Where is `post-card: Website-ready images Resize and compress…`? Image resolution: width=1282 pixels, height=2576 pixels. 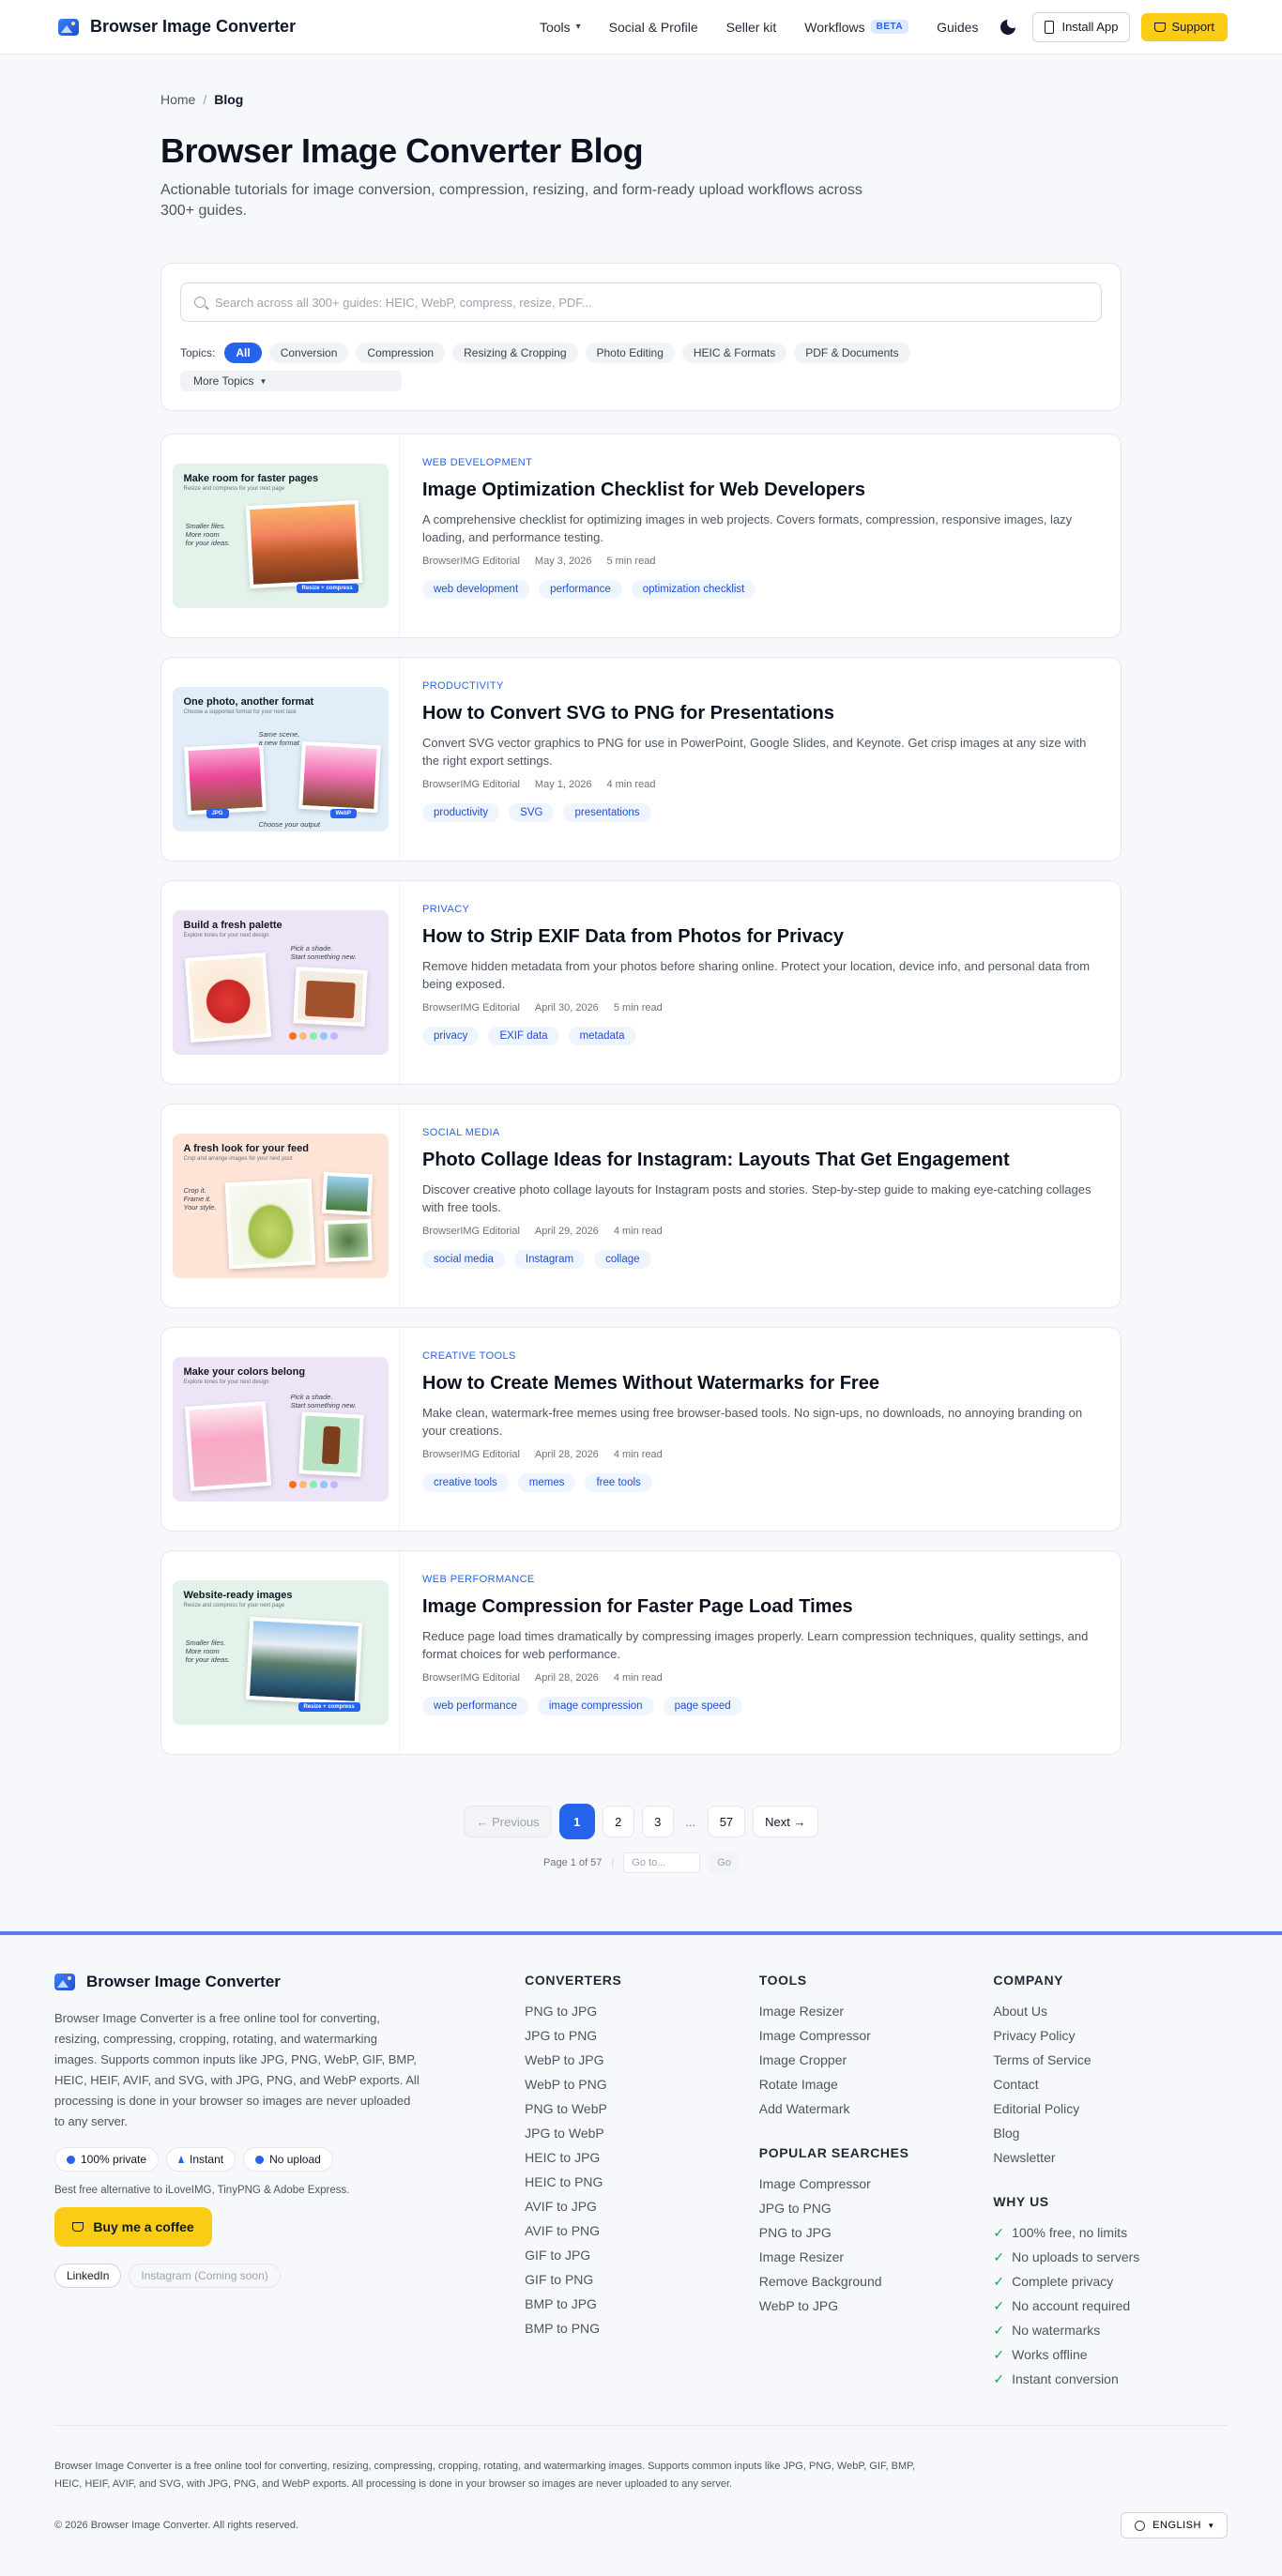
post-card: Website-ready images Resize and compress… is located at coordinates (641, 1652).